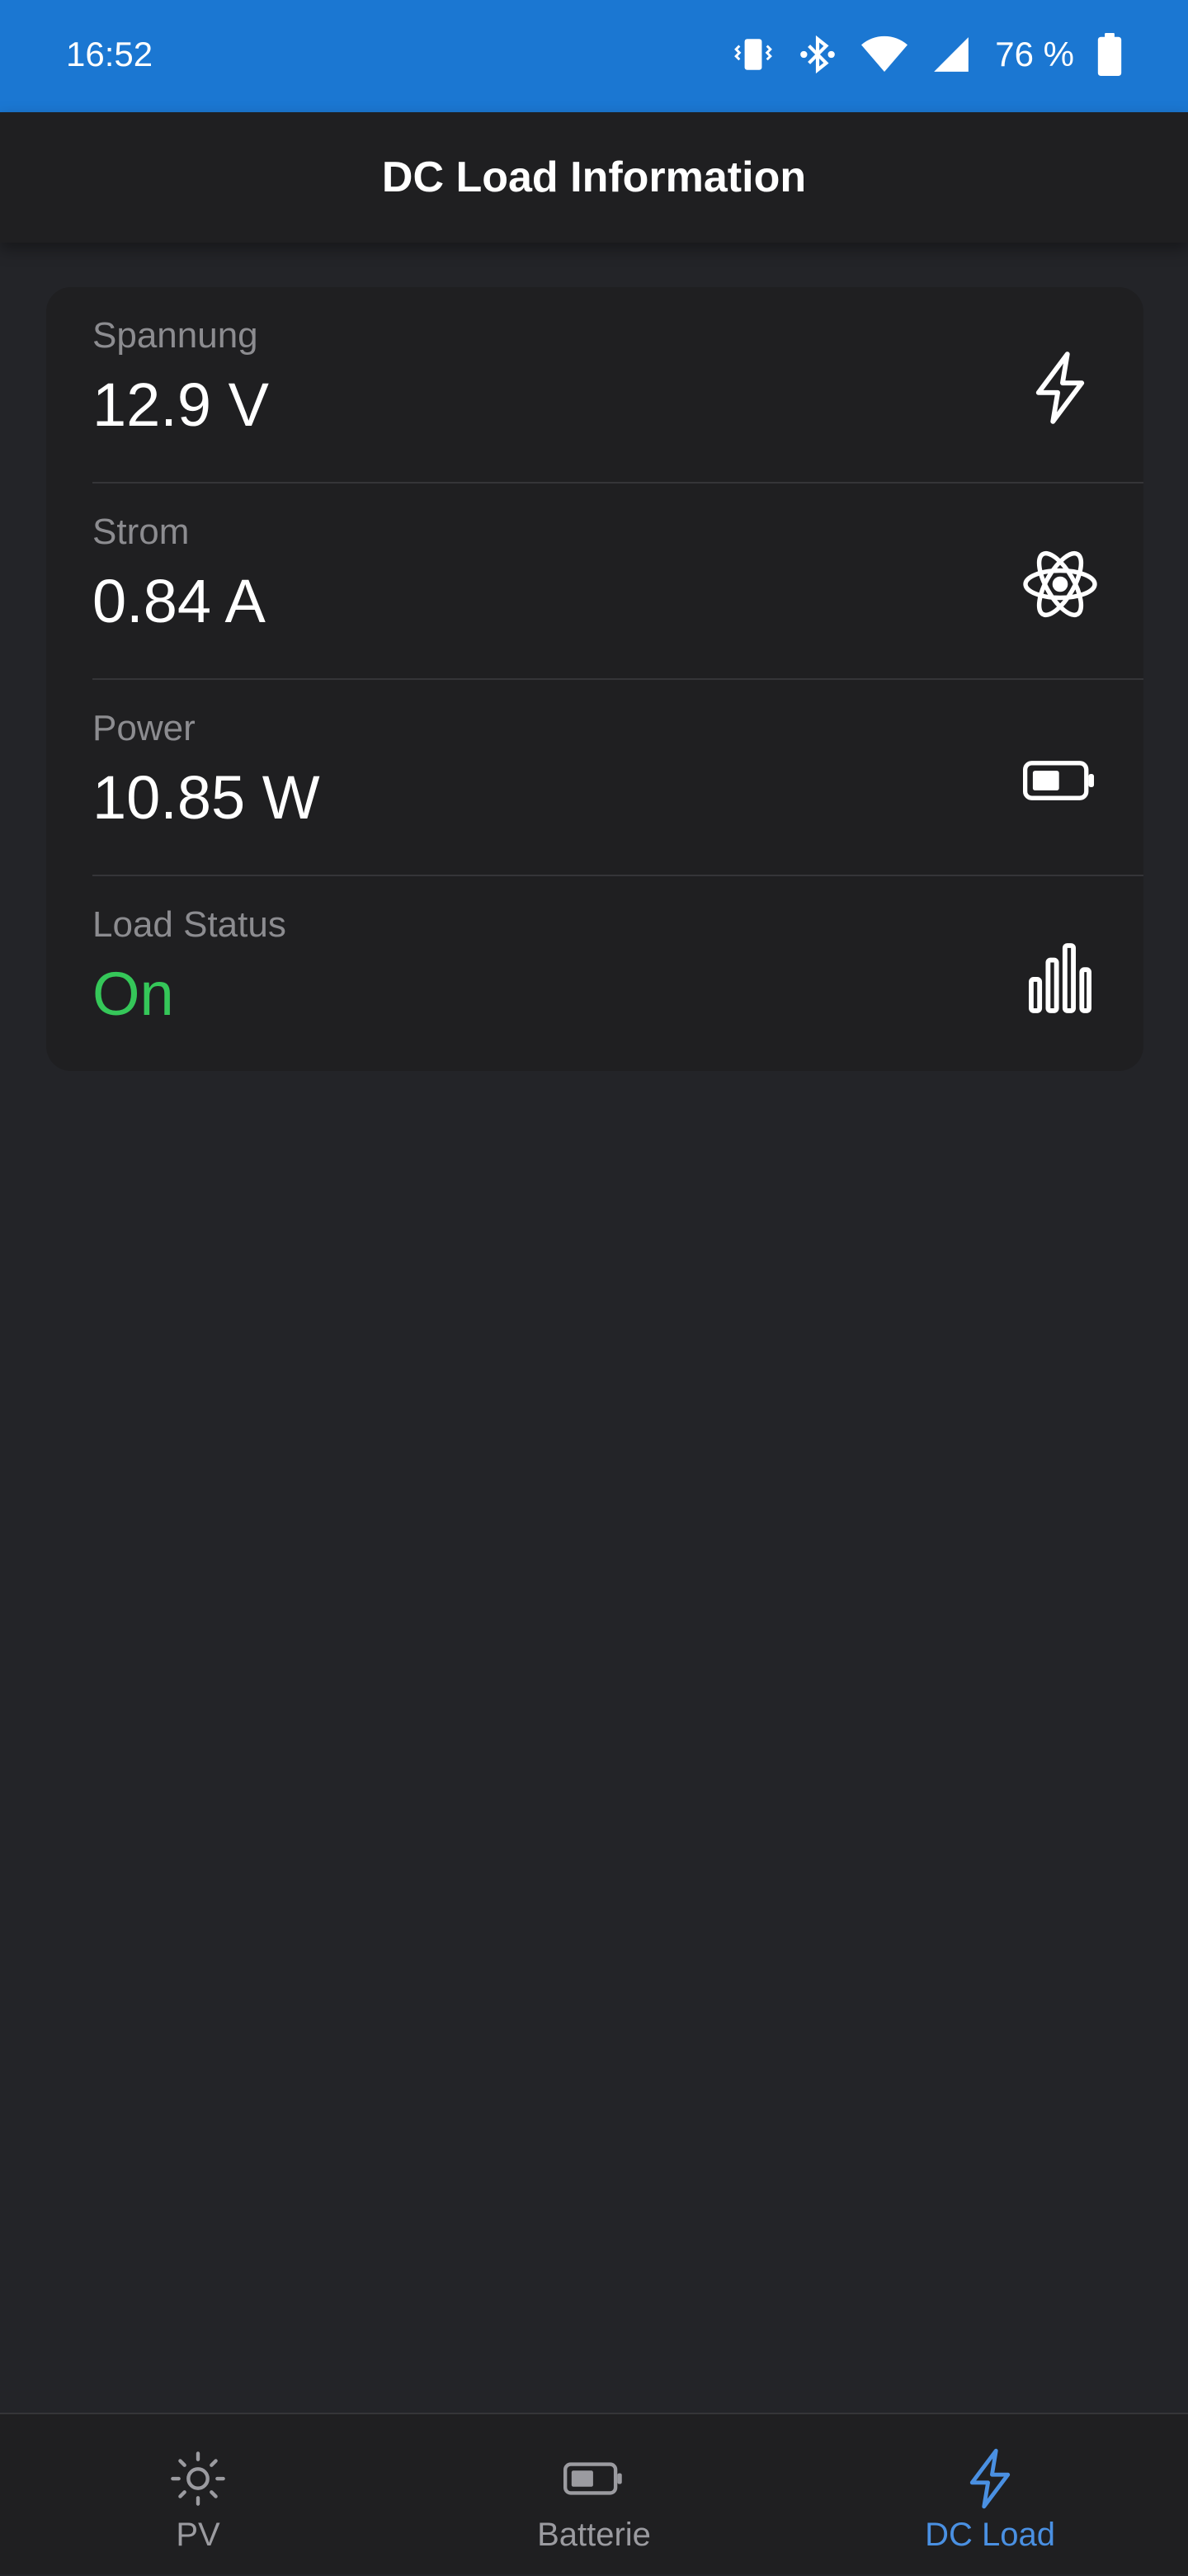 The image size is (1188, 2576). Describe the element at coordinates (990, 2535) in the screenshot. I see `nav-label: DC Load` at that location.